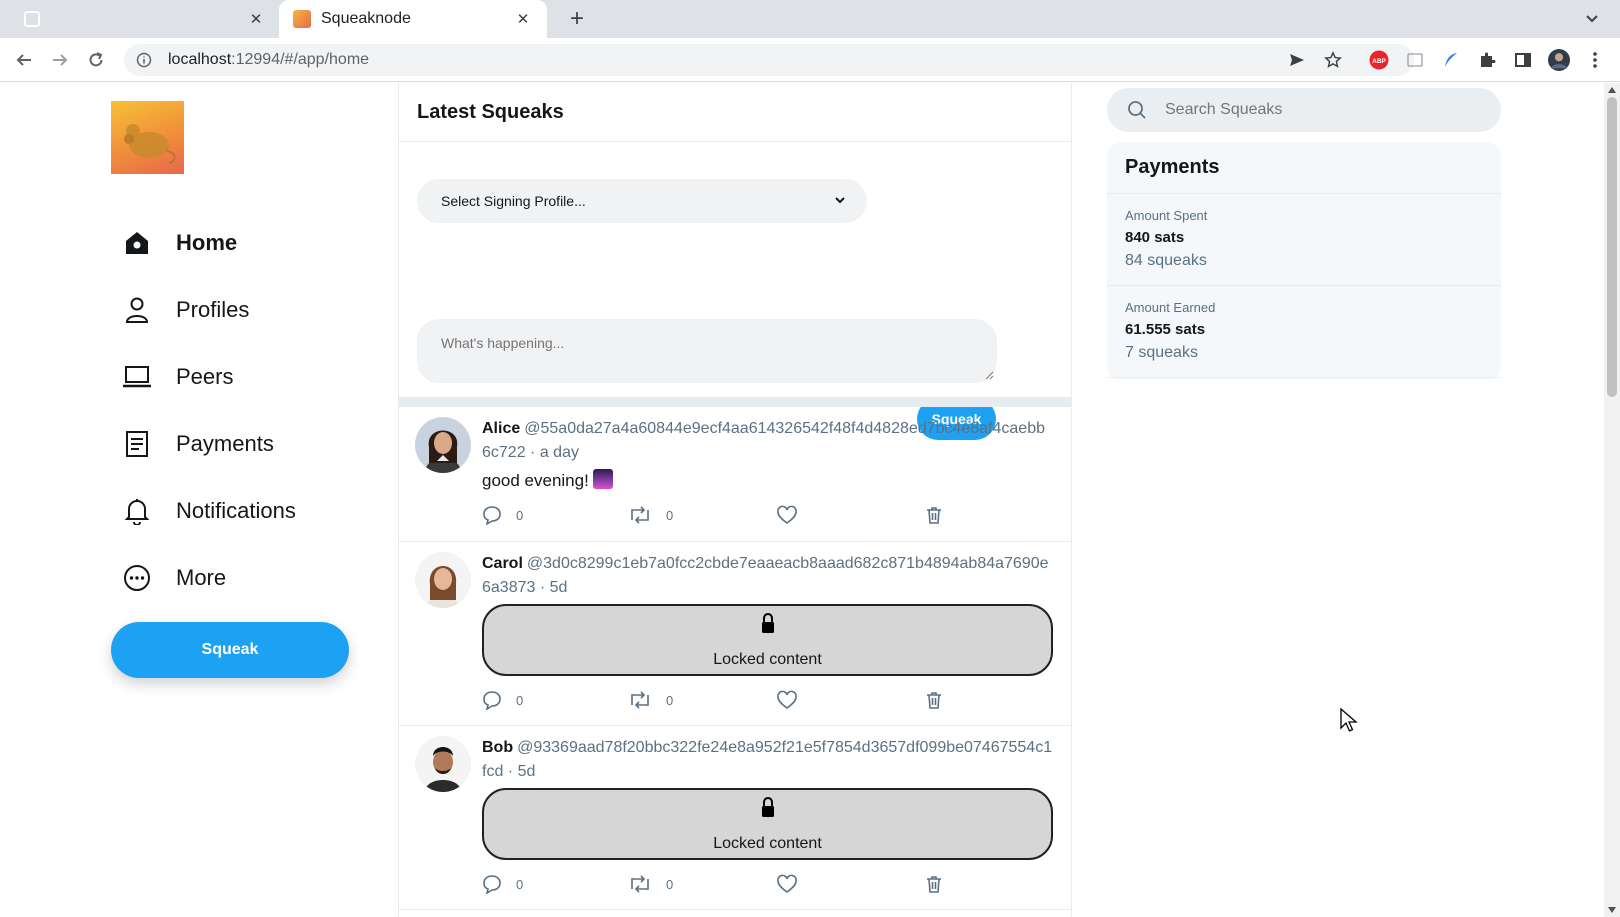 The width and height of the screenshot is (1620, 917). I want to click on sidebar-item-peers: Peers, so click(176, 377).